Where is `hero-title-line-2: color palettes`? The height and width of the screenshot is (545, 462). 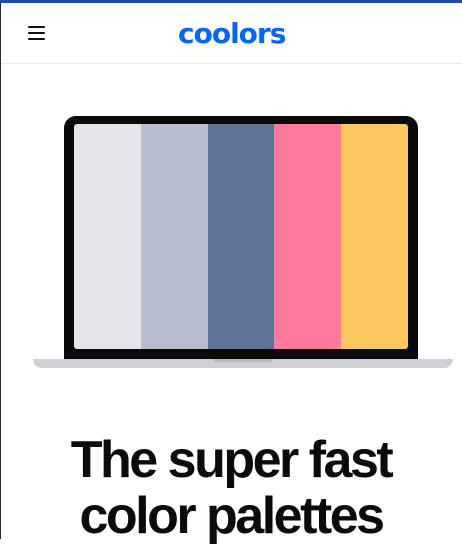 hero-title-line-2: color palettes is located at coordinates (232, 516).